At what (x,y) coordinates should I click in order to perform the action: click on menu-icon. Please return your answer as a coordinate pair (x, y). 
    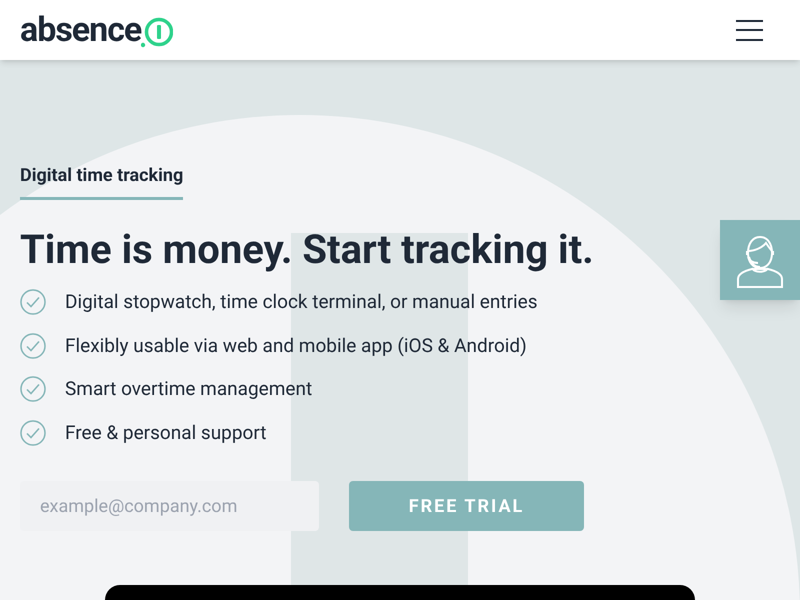
    Looking at the image, I should click on (749, 30).